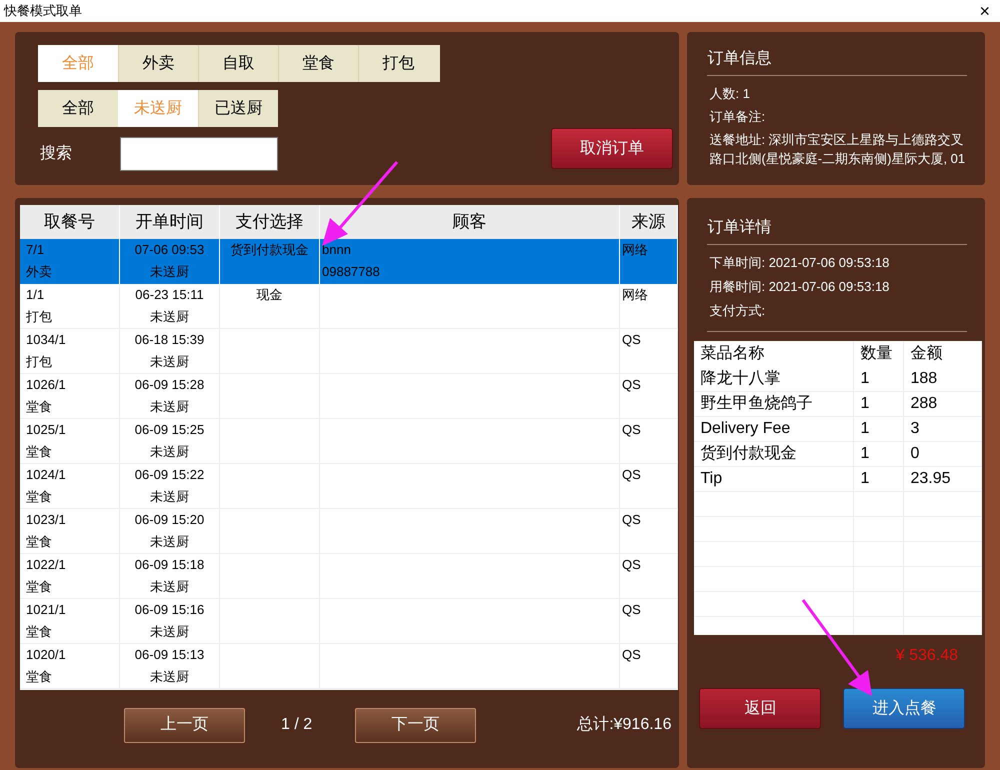 Image resolution: width=1000 pixels, height=770 pixels. Describe the element at coordinates (39, 272) in the screenshot. I see `order-type: 外卖` at that location.